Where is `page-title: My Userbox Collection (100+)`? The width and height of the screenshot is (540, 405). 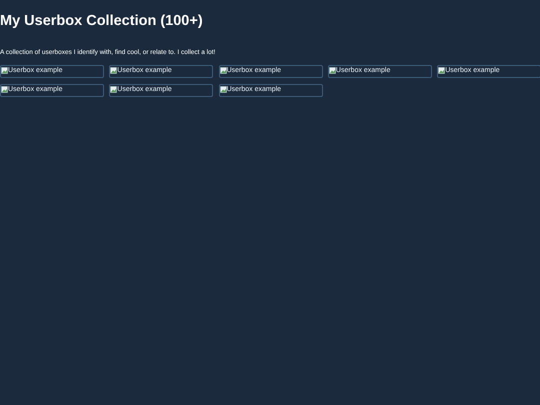 page-title: My Userbox Collection (100+) is located at coordinates (102, 21).